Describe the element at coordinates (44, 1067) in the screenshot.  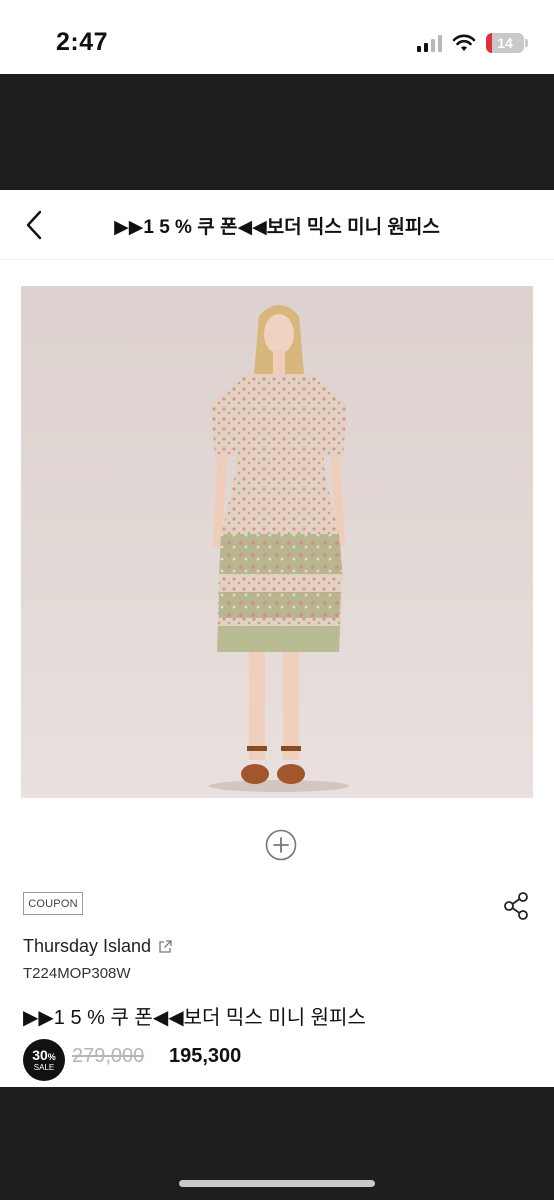
I see `sale-label: SALE` at that location.